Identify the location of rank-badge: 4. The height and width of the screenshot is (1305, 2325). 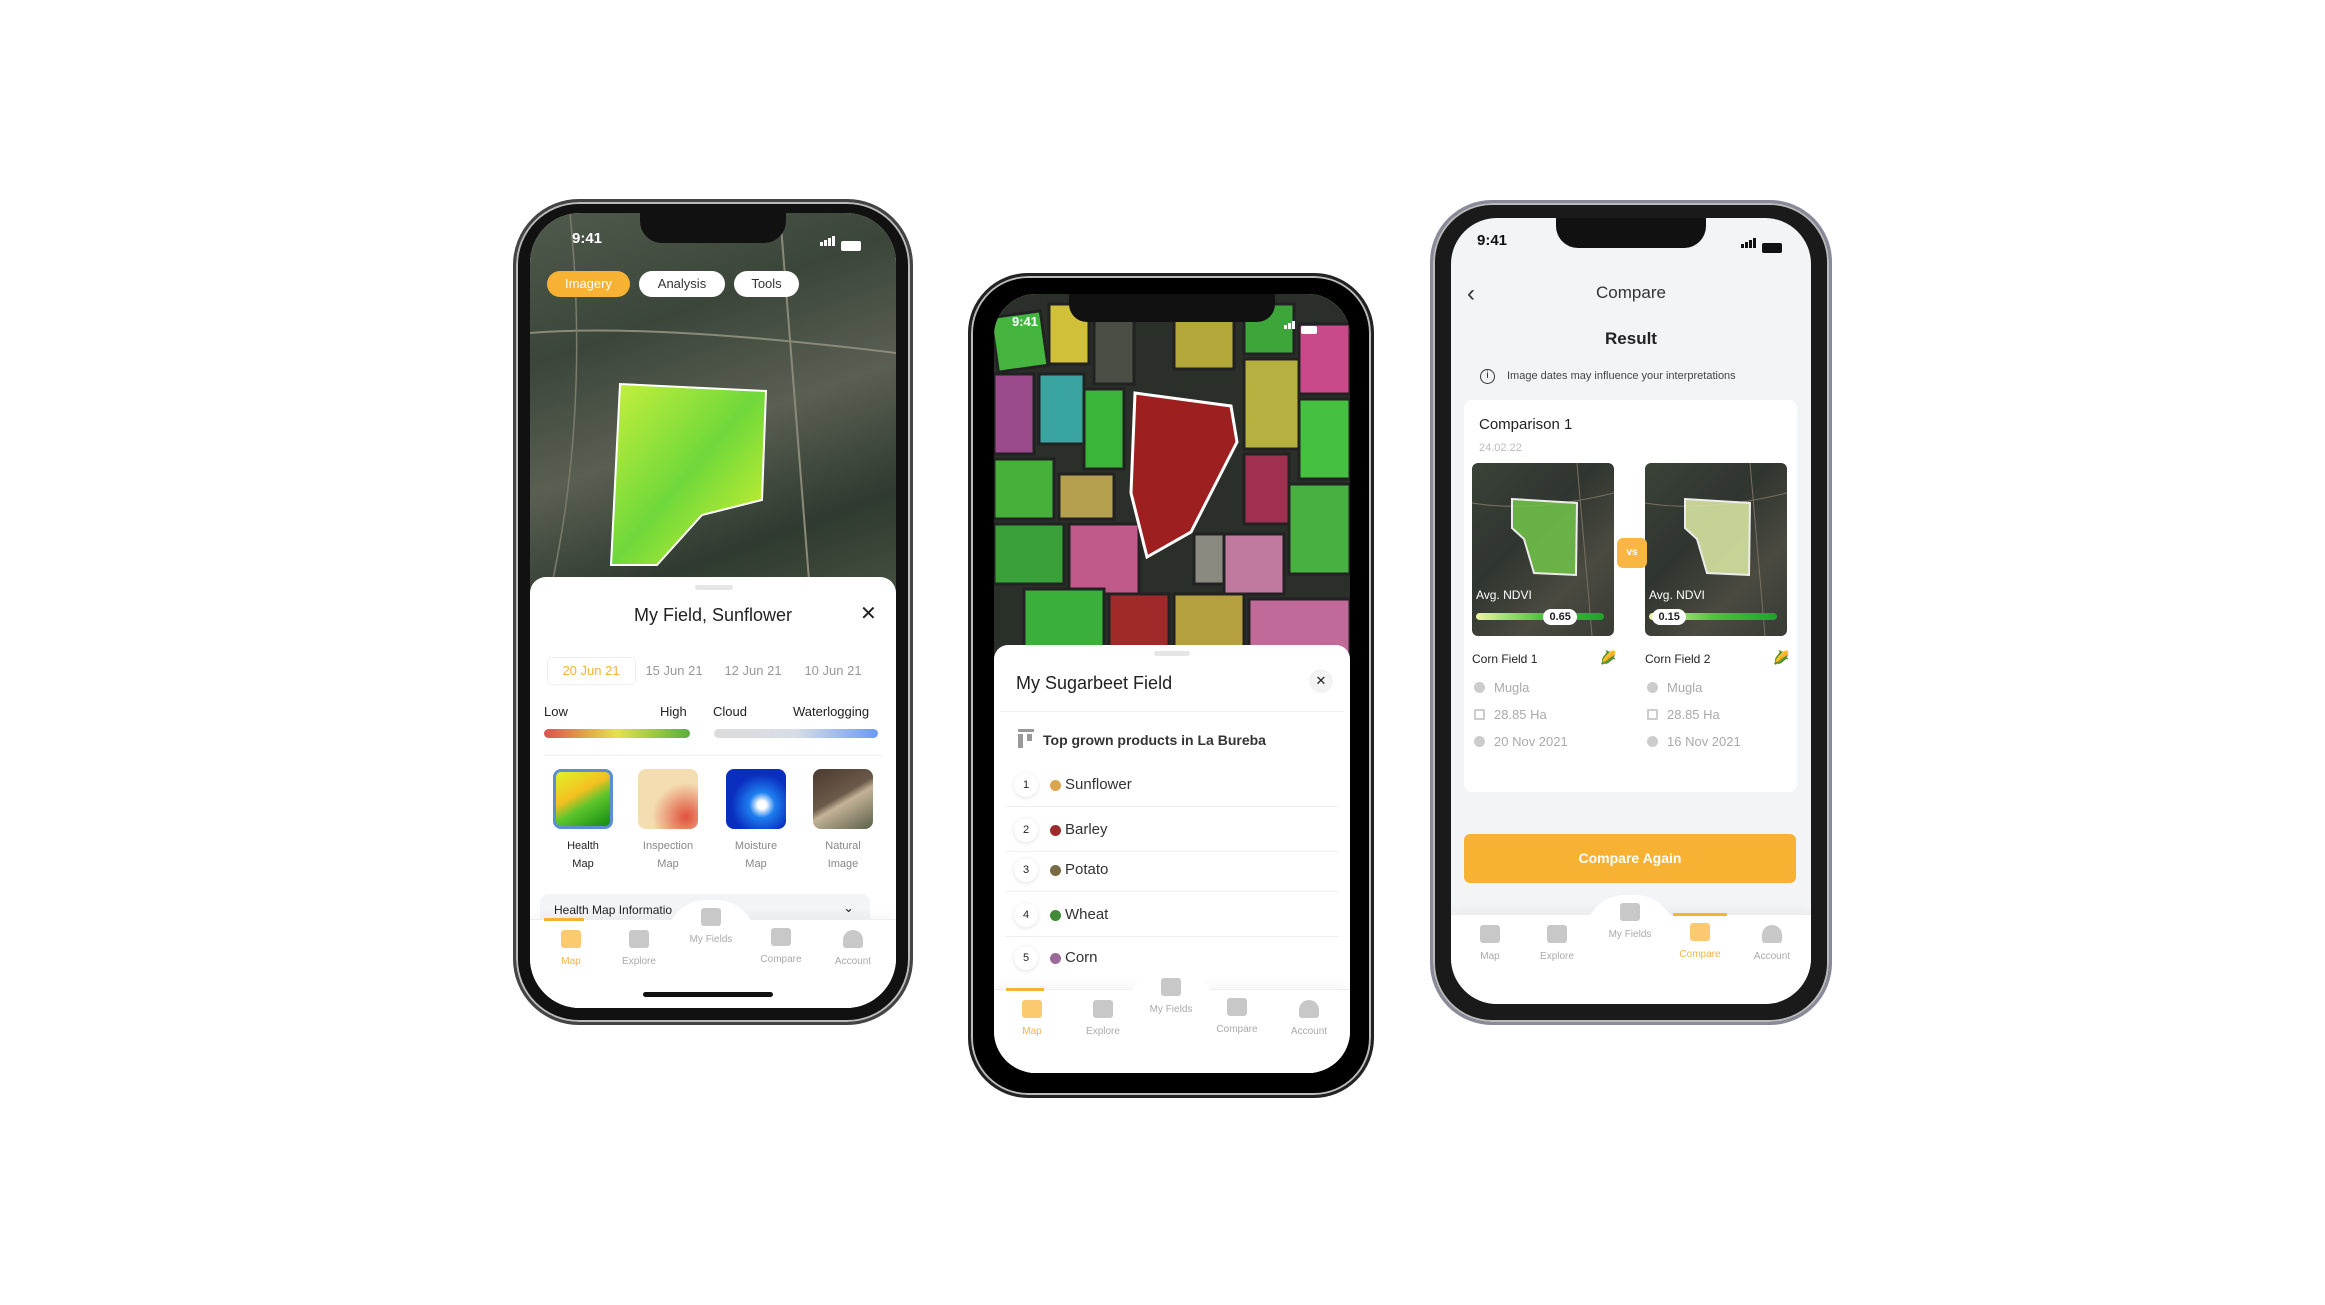
(1026, 915).